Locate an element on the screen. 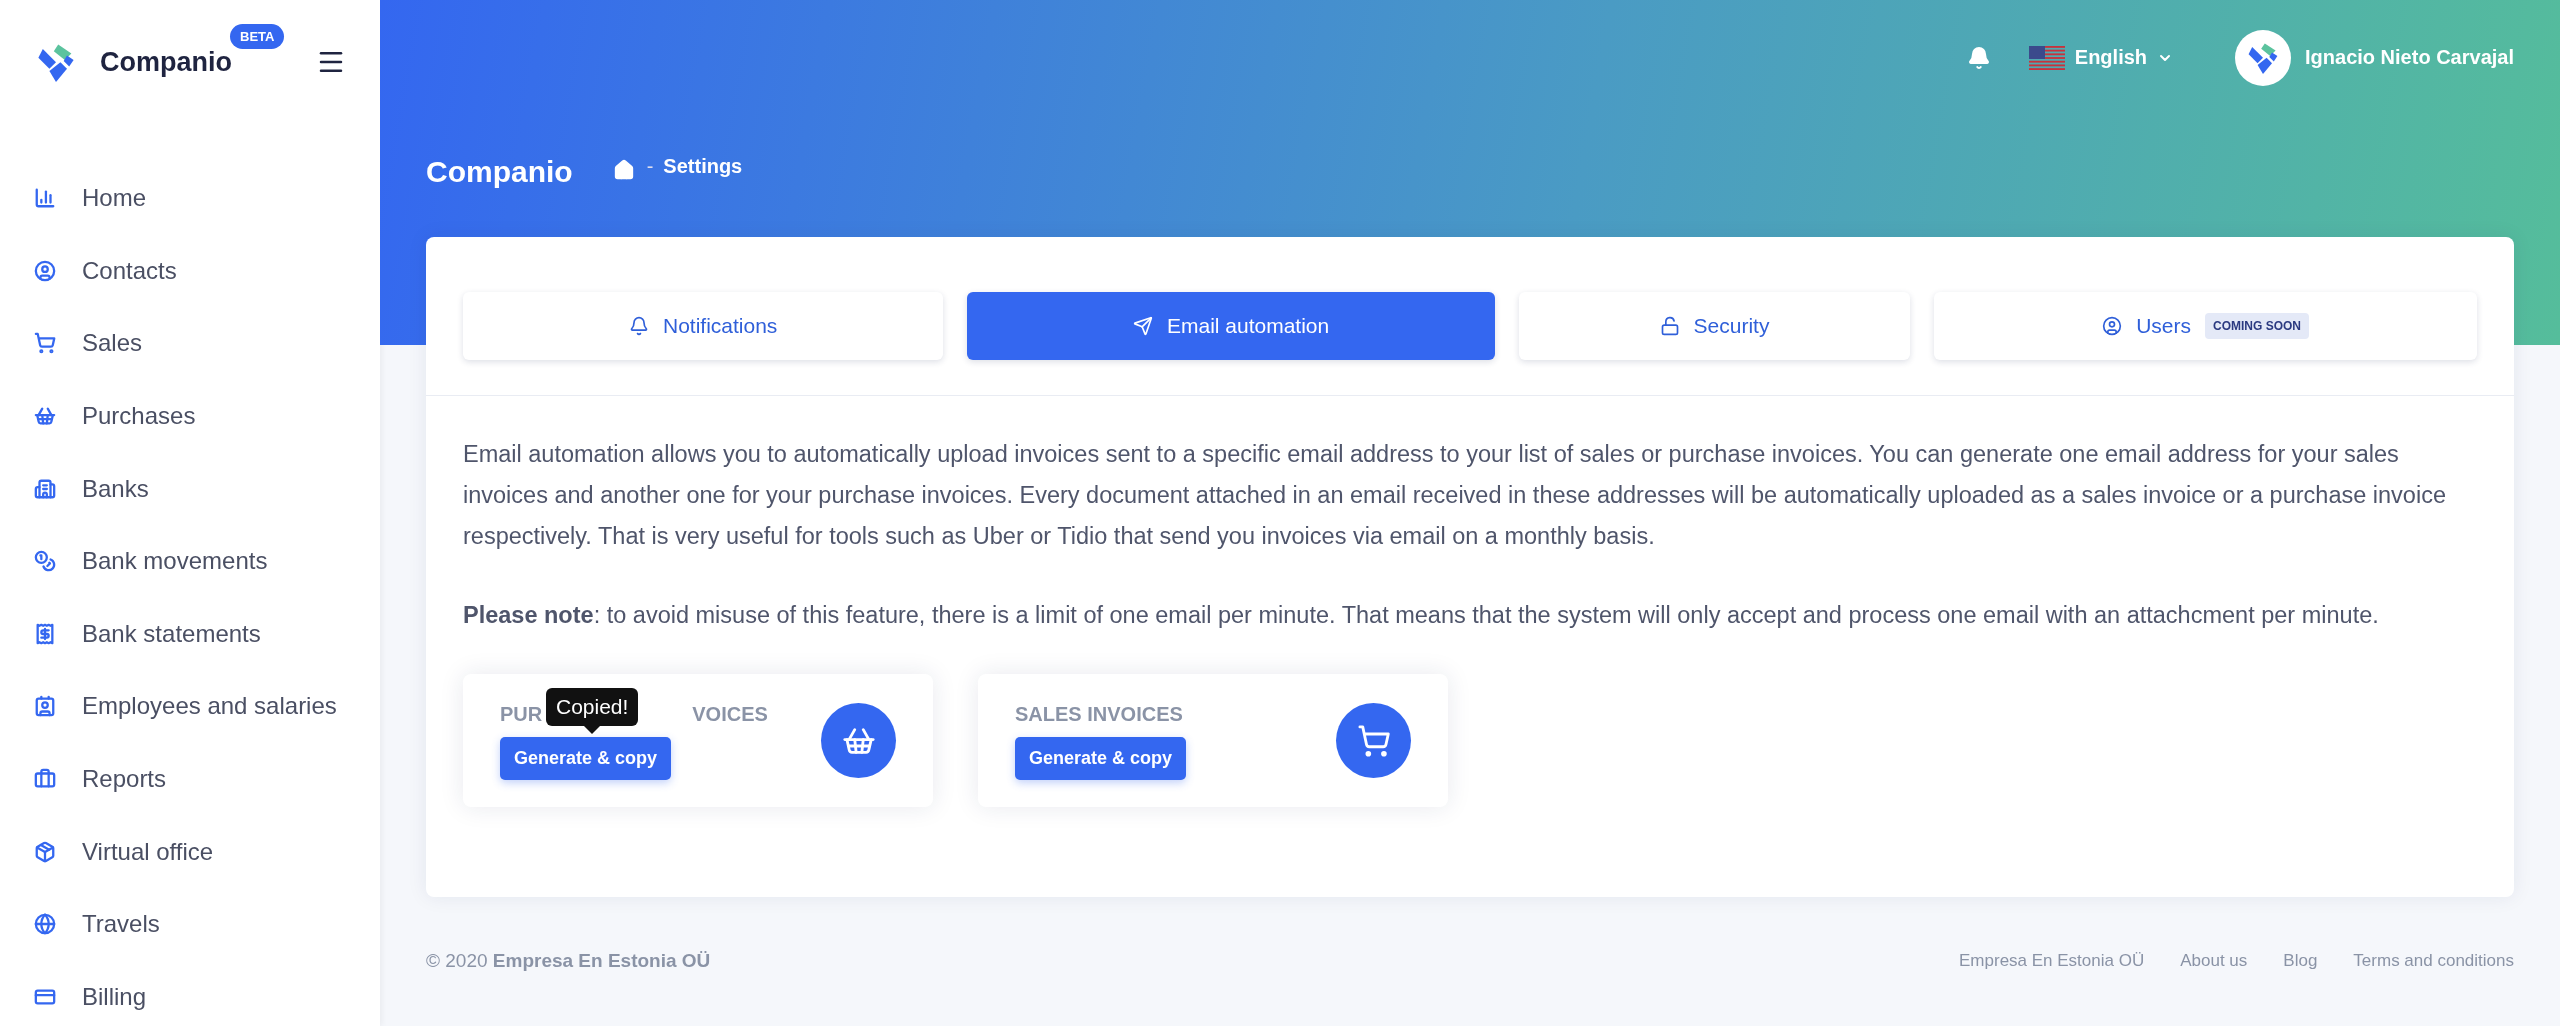  home-icon is located at coordinates (623, 170).